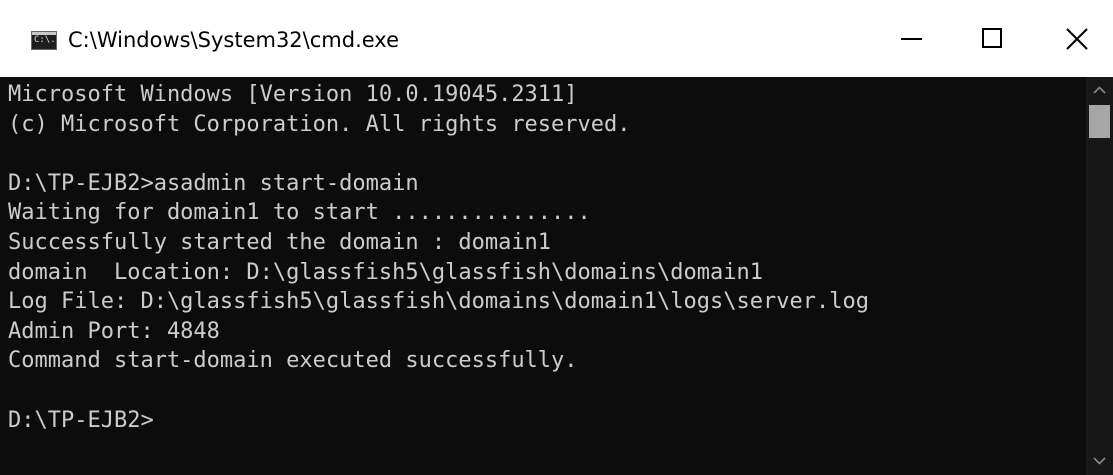 Image resolution: width=1113 pixels, height=475 pixels. I want to click on minimize-icon, so click(911, 39).